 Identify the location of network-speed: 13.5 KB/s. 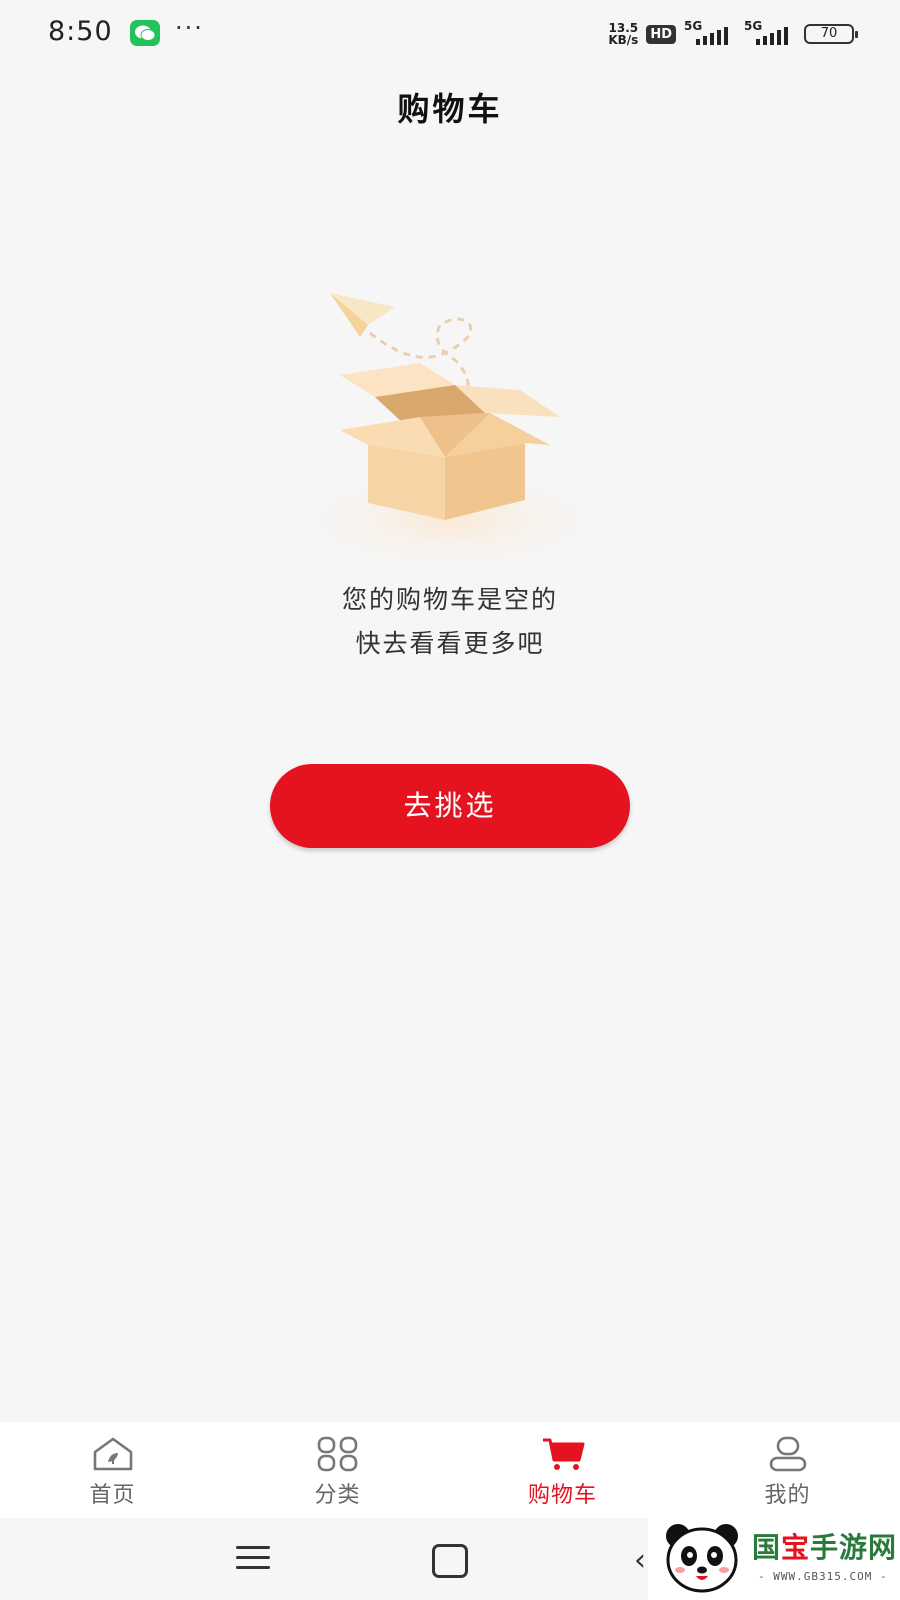
(623, 34).